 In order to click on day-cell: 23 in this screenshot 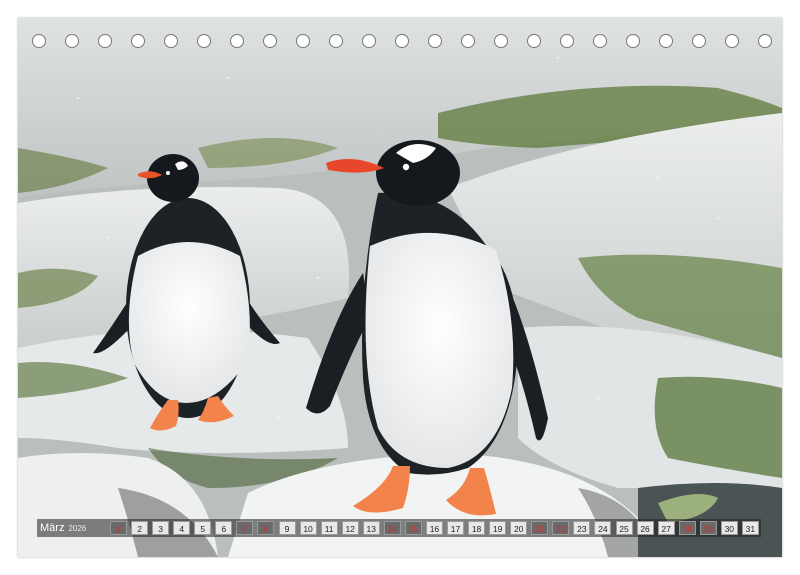, I will do `click(582, 528)`.